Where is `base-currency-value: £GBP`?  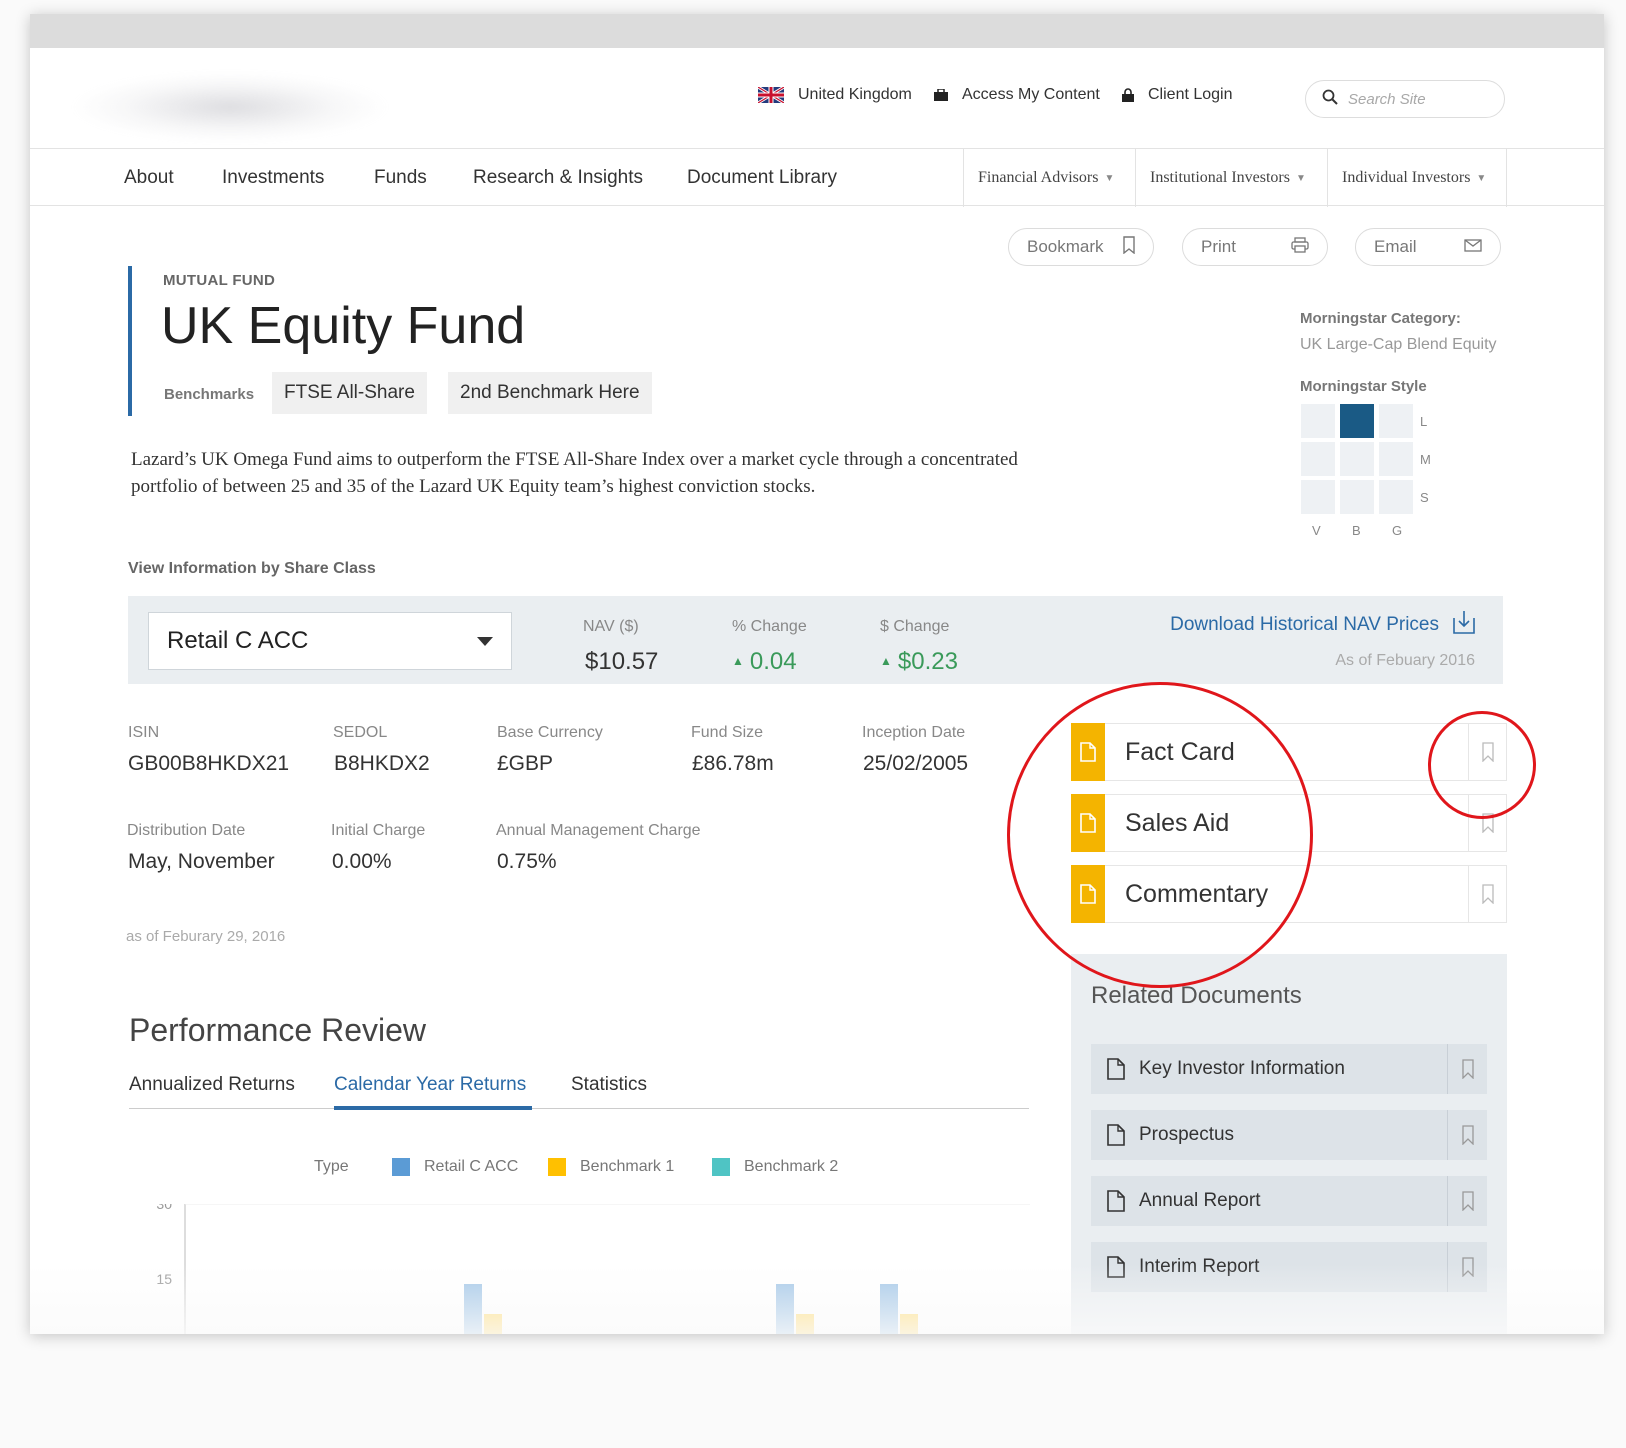
base-currency-value: £GBP is located at coordinates (525, 763).